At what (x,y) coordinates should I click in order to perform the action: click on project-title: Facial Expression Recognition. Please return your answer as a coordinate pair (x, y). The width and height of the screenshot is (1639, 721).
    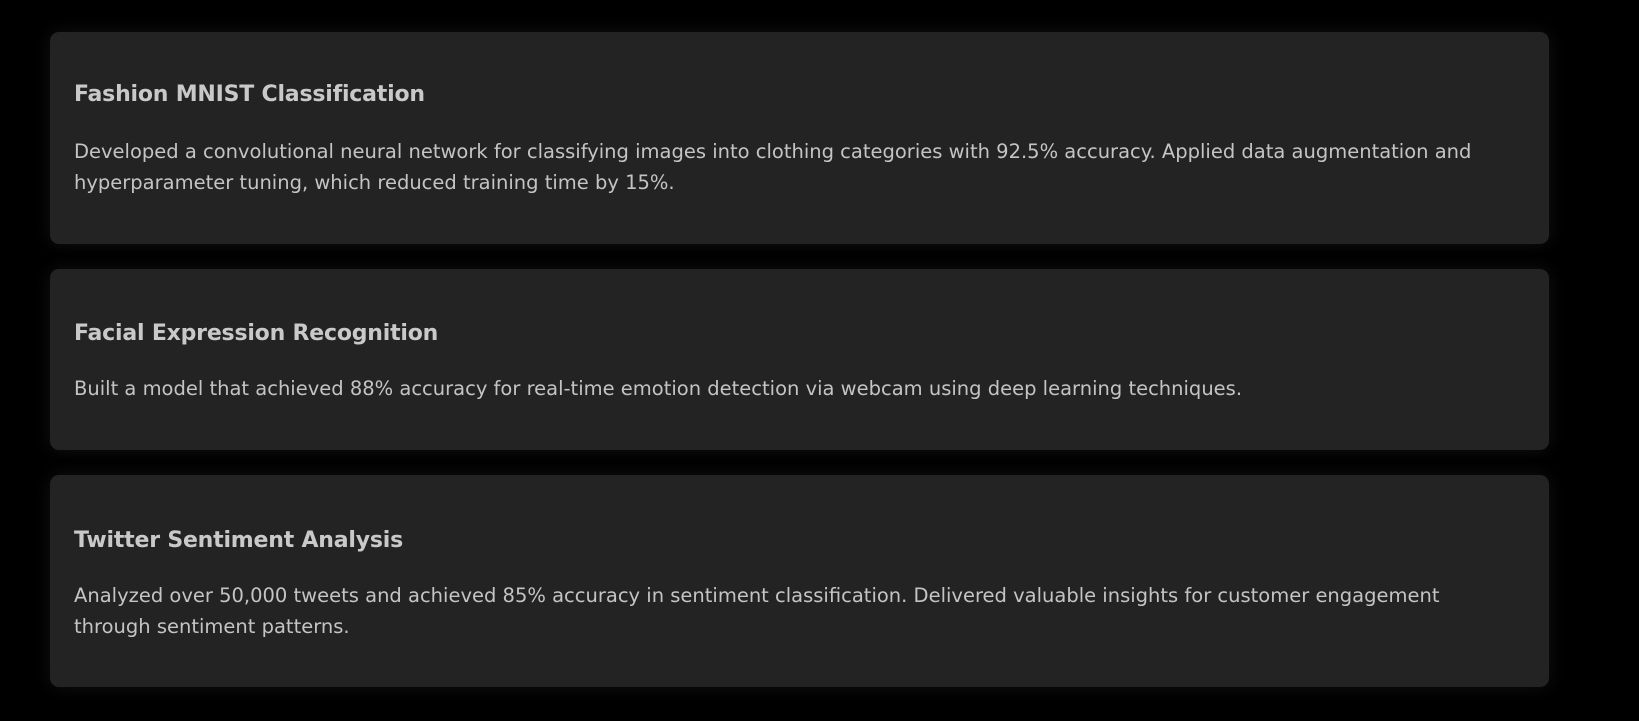
    Looking at the image, I should click on (256, 333).